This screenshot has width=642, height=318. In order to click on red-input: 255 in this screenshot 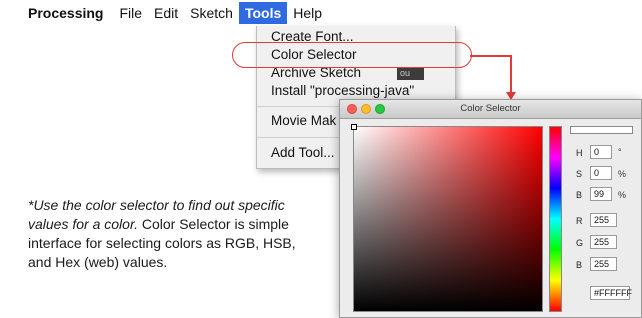, I will do `click(603, 220)`.